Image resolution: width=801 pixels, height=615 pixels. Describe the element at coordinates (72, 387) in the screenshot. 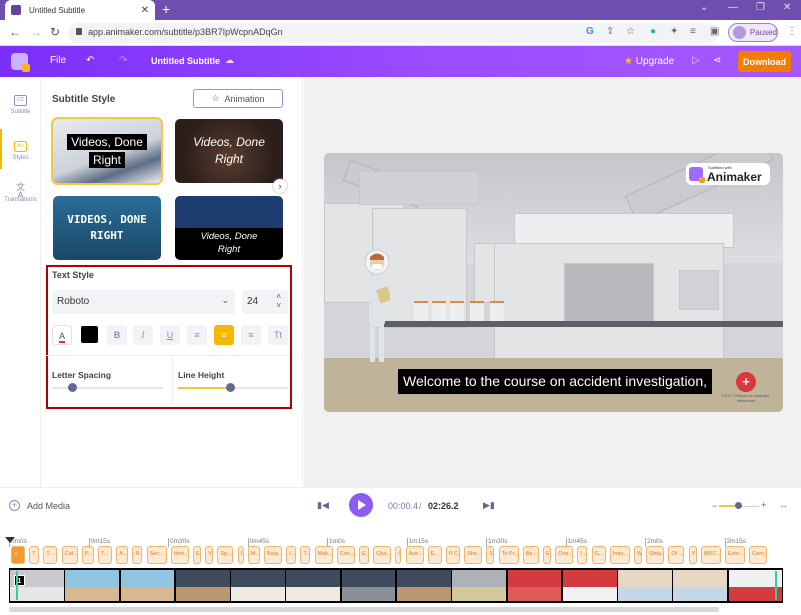

I see `letter-spacing-knob` at that location.